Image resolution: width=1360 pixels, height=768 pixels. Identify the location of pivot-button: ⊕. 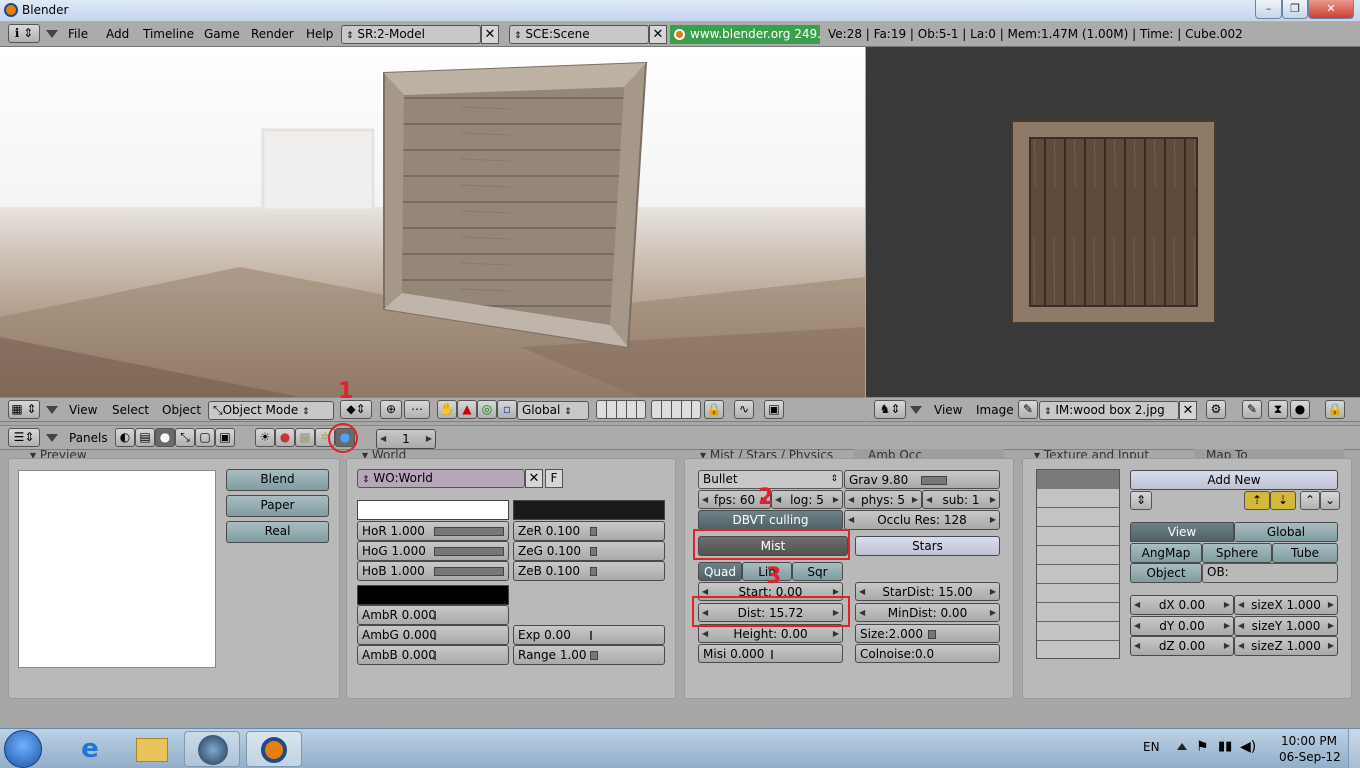
(391, 409).